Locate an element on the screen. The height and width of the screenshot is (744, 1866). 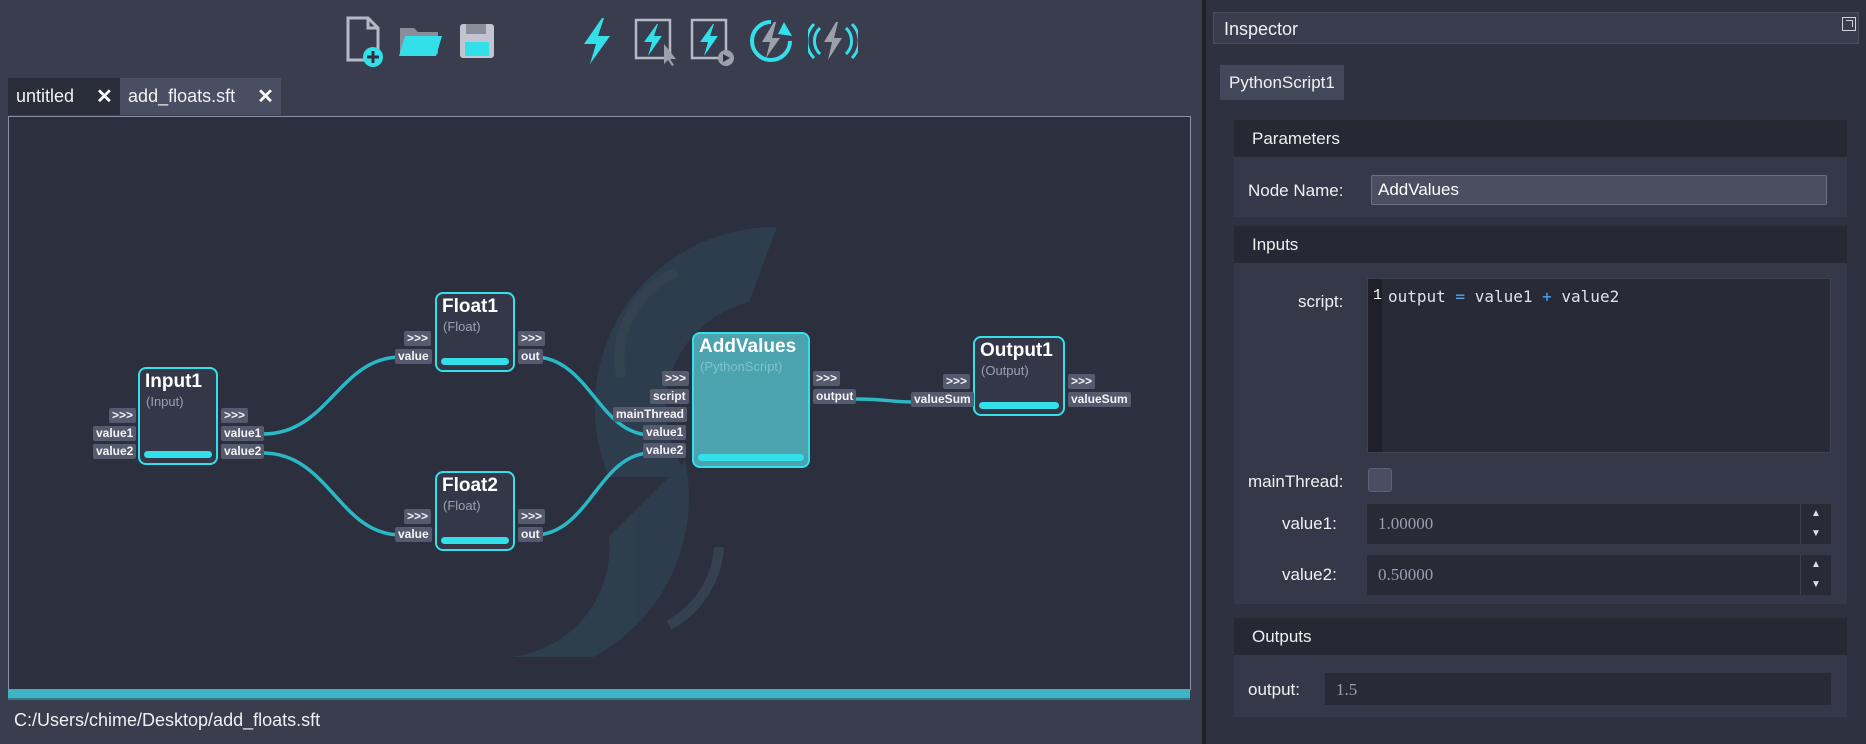
connection-input1-float2 is located at coordinates (332, 494).